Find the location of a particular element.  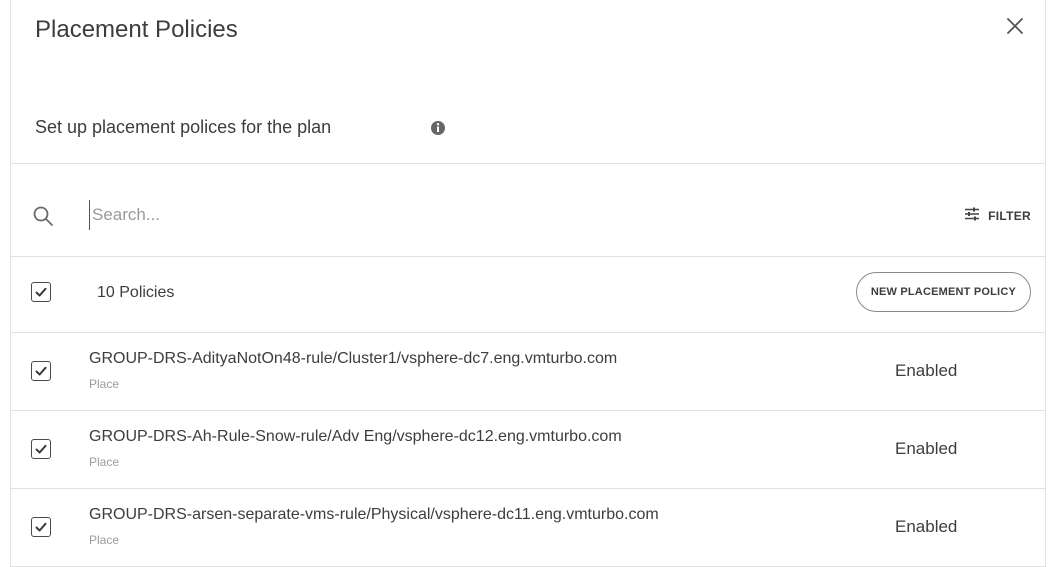

filter-button: FILTER is located at coordinates (997, 216).